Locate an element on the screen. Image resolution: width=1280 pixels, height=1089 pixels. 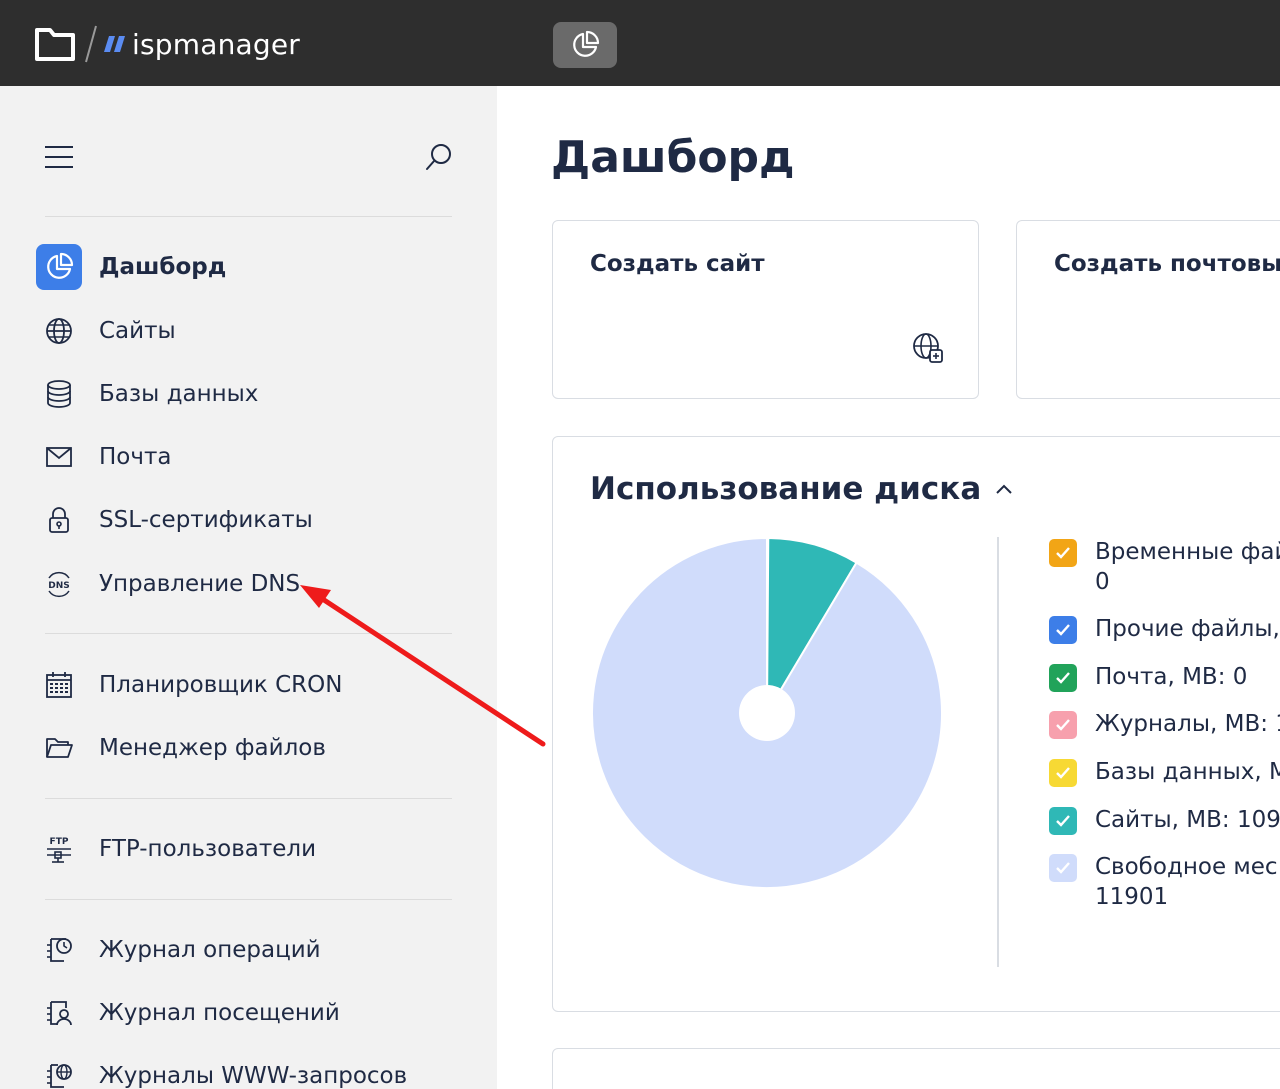
card-title: Создать сайт is located at coordinates (677, 264).